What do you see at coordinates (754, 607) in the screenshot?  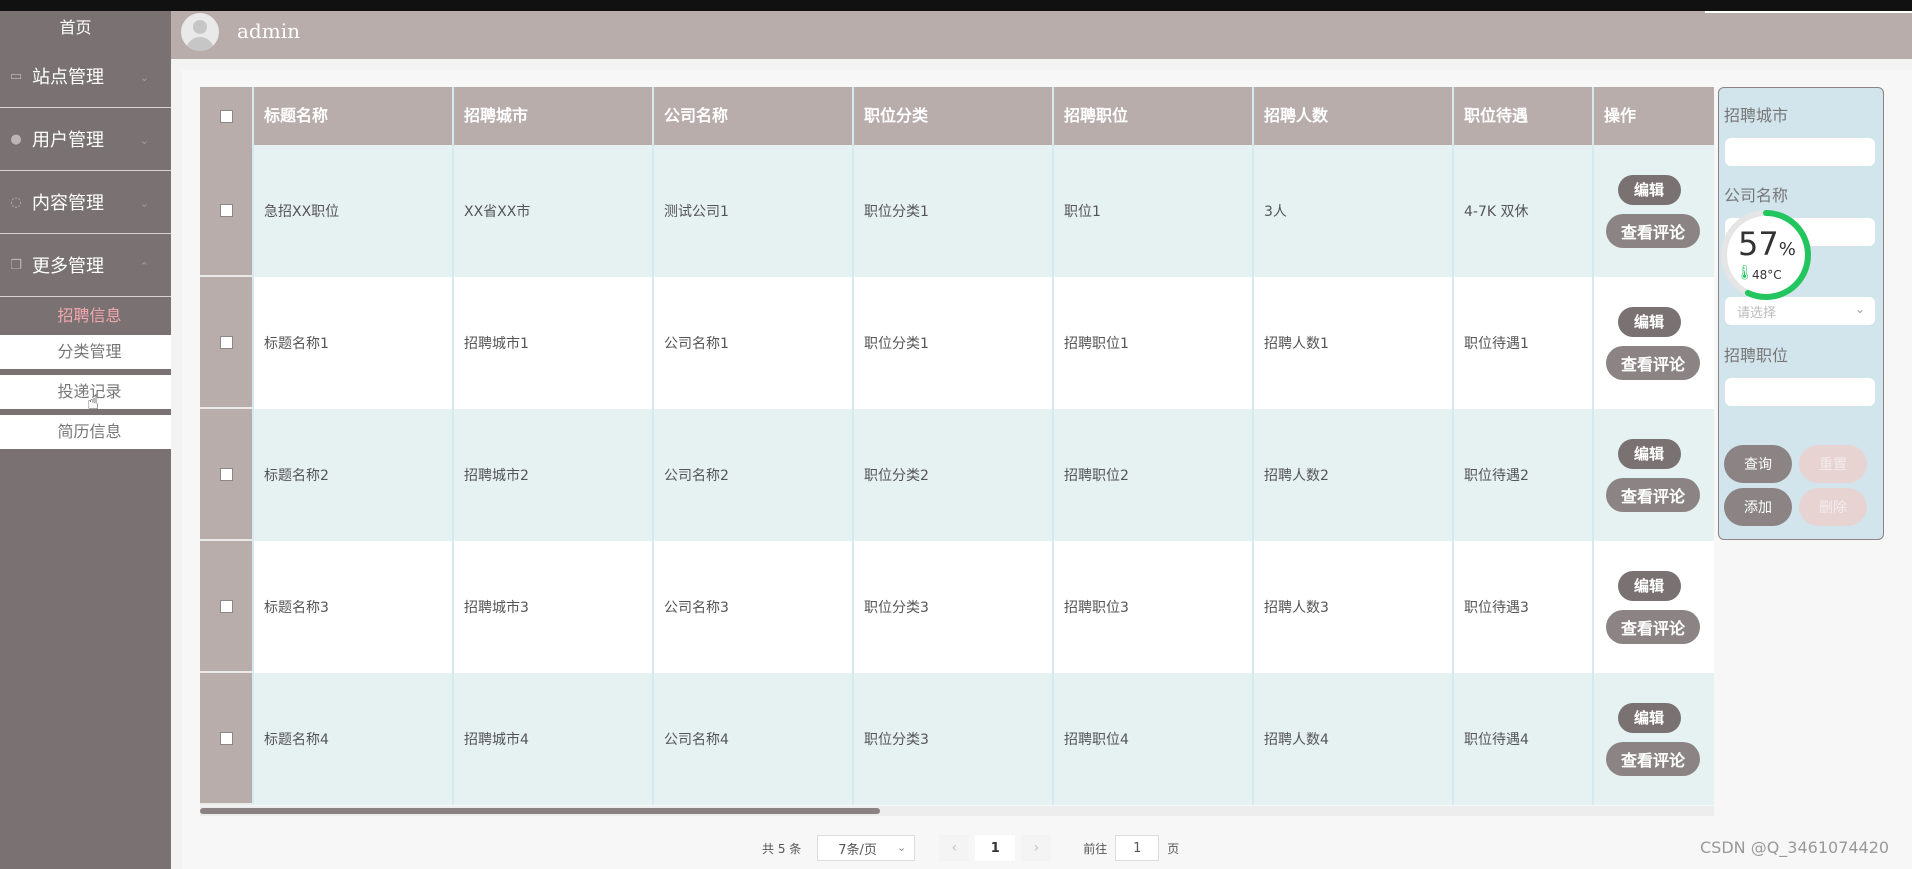 I see `table-cell: 公司名称3` at bounding box center [754, 607].